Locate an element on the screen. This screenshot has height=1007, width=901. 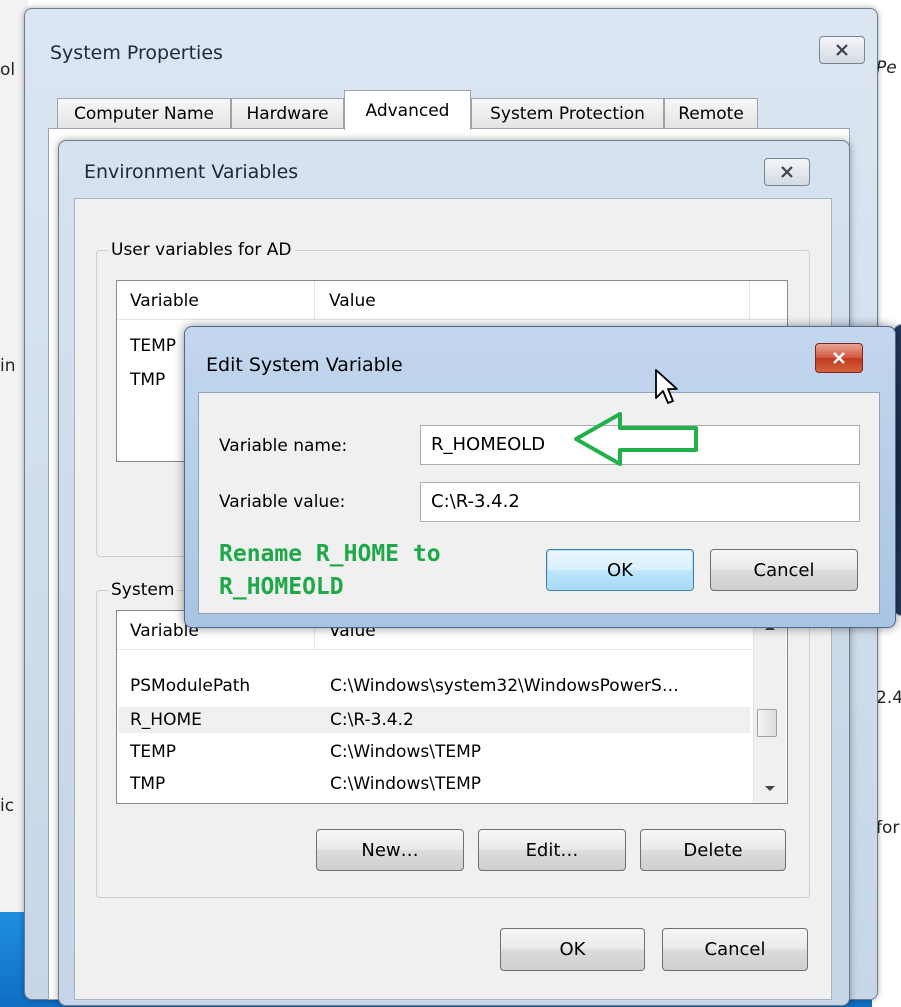
cell-variable: PSModulePath is located at coordinates (190, 686).